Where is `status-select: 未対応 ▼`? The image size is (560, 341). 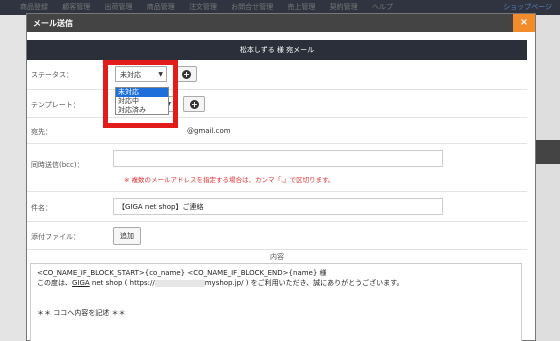 status-select: 未対応 ▼ is located at coordinates (141, 74).